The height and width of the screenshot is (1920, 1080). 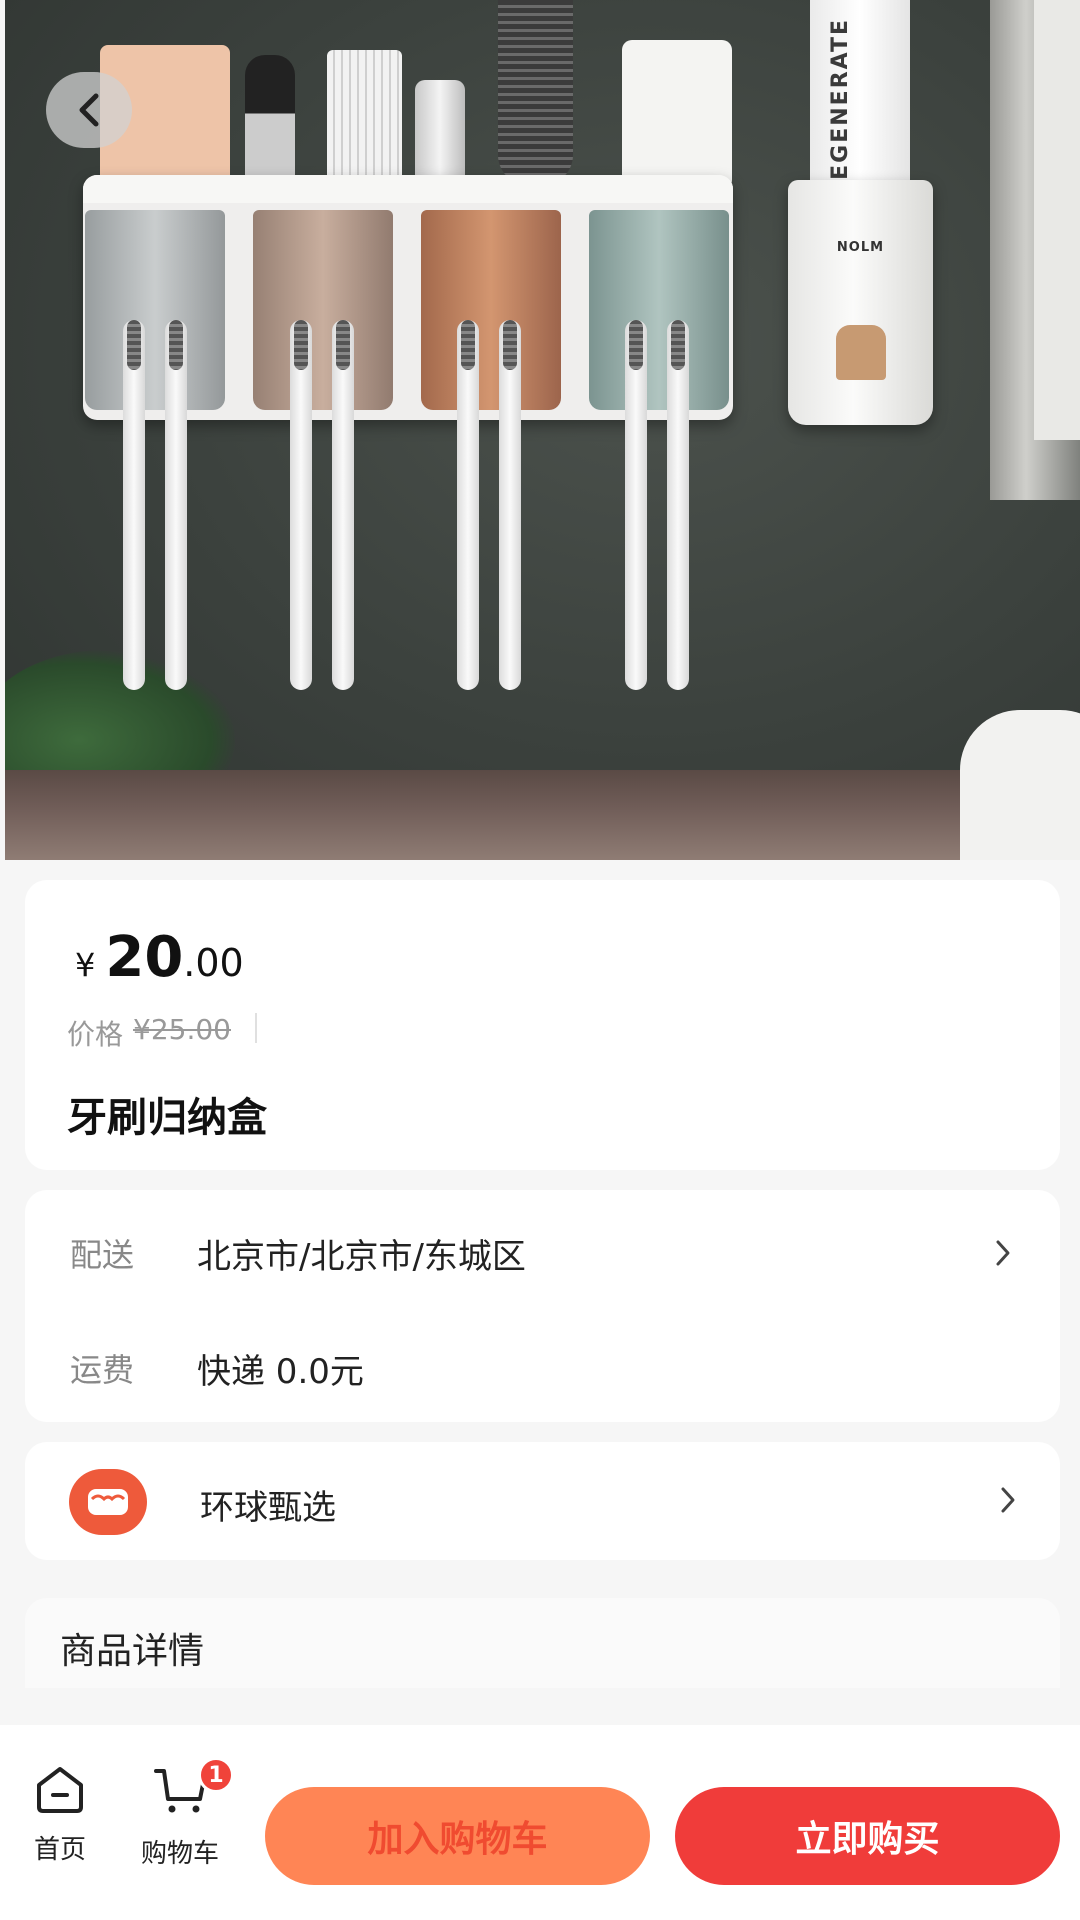 I want to click on chevron-left-icon, so click(x=89, y=110).